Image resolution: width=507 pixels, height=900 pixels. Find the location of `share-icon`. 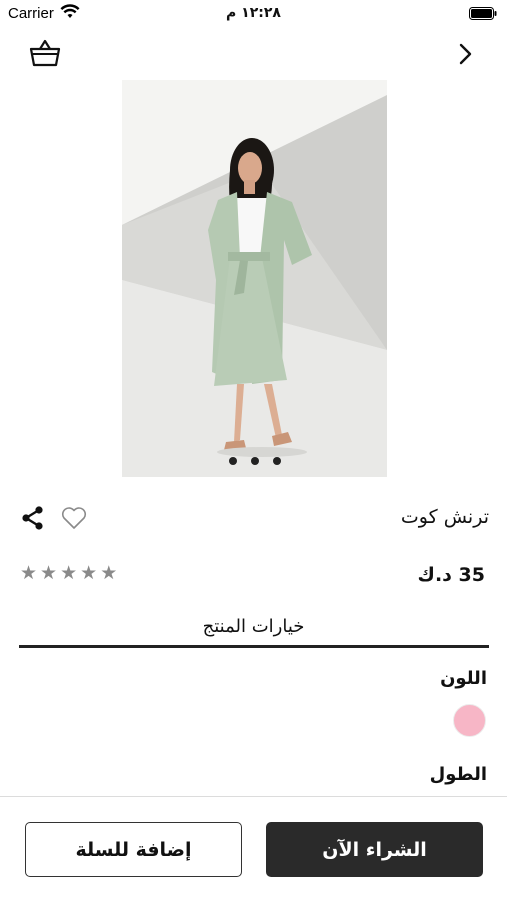

share-icon is located at coordinates (33, 518).